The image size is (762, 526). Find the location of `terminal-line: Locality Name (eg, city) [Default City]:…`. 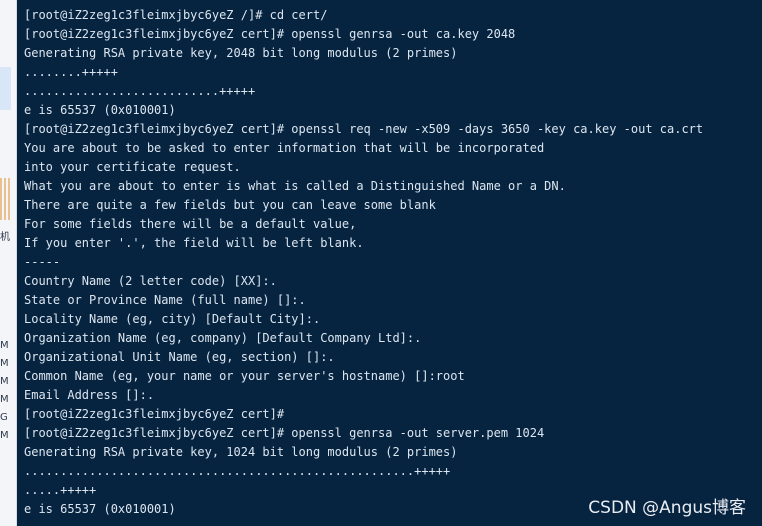

terminal-line: Locality Name (eg, city) [Default City]:… is located at coordinates (172, 319).